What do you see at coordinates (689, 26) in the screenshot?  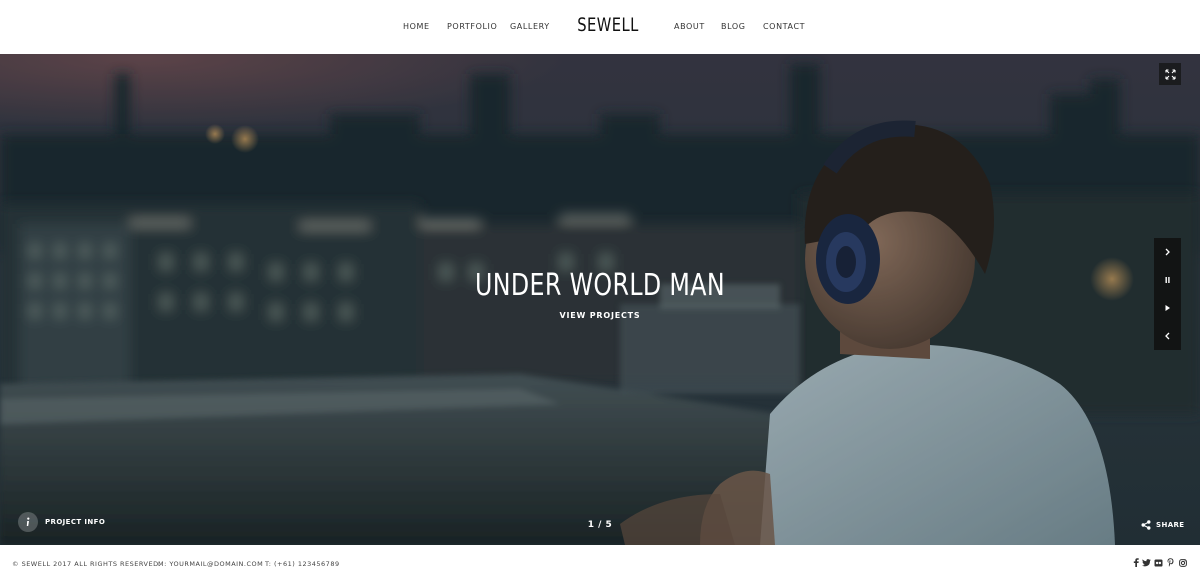 I see `nav-about: ABOUT` at bounding box center [689, 26].